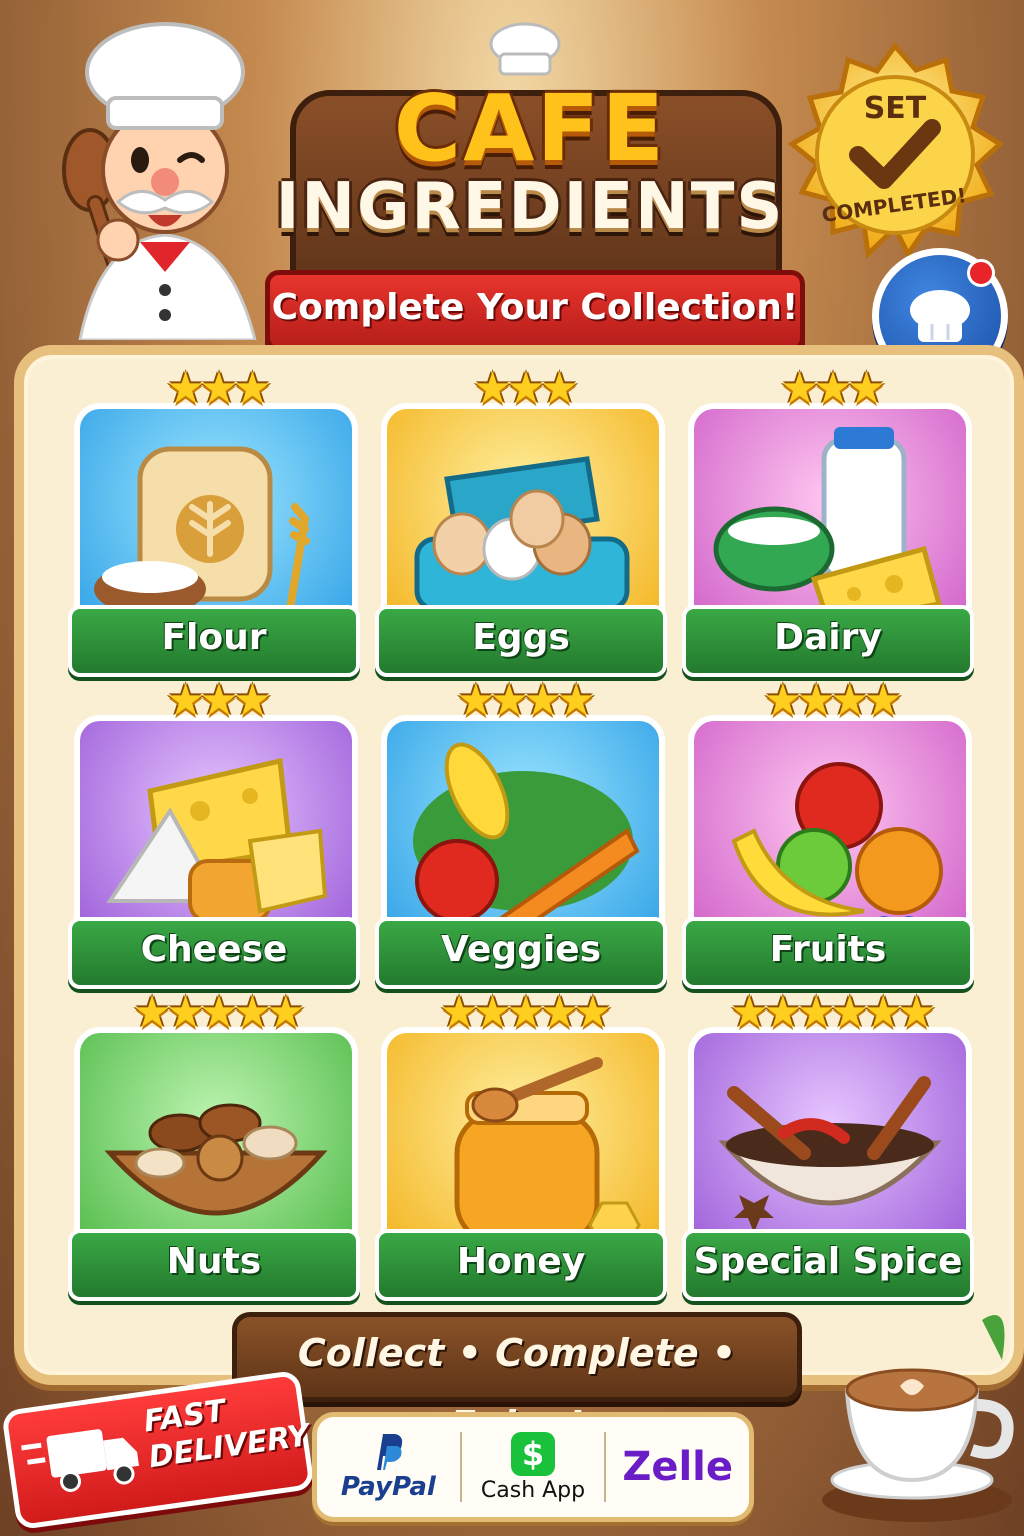  I want to click on card-fruits: ★★★★ Fruits, so click(828, 832).